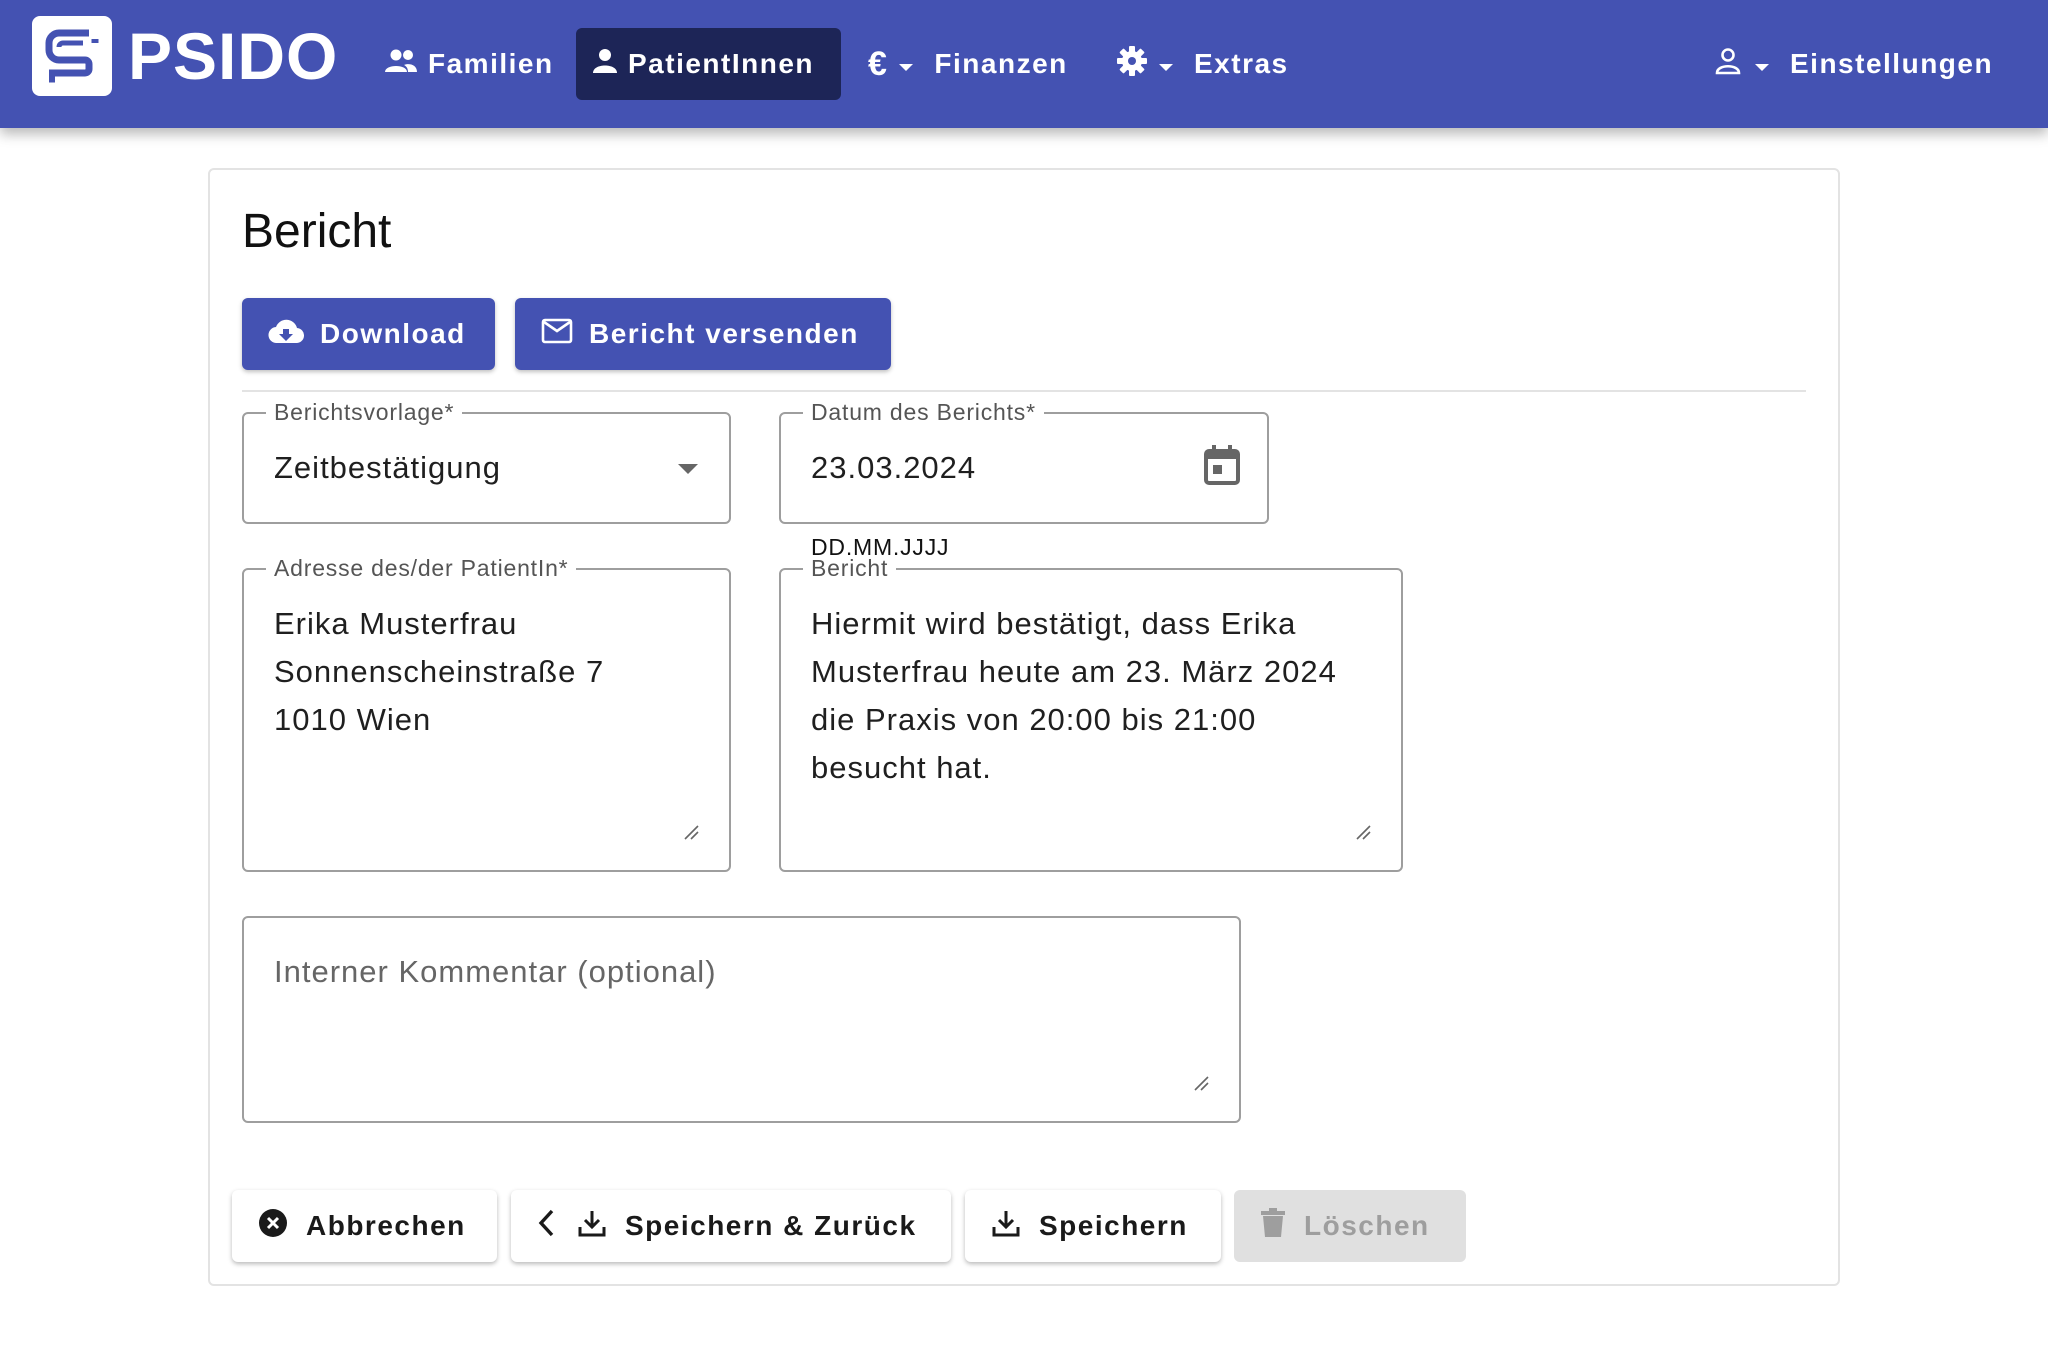 The height and width of the screenshot is (1362, 2048). What do you see at coordinates (1024, 391) in the screenshot?
I see `divider` at bounding box center [1024, 391].